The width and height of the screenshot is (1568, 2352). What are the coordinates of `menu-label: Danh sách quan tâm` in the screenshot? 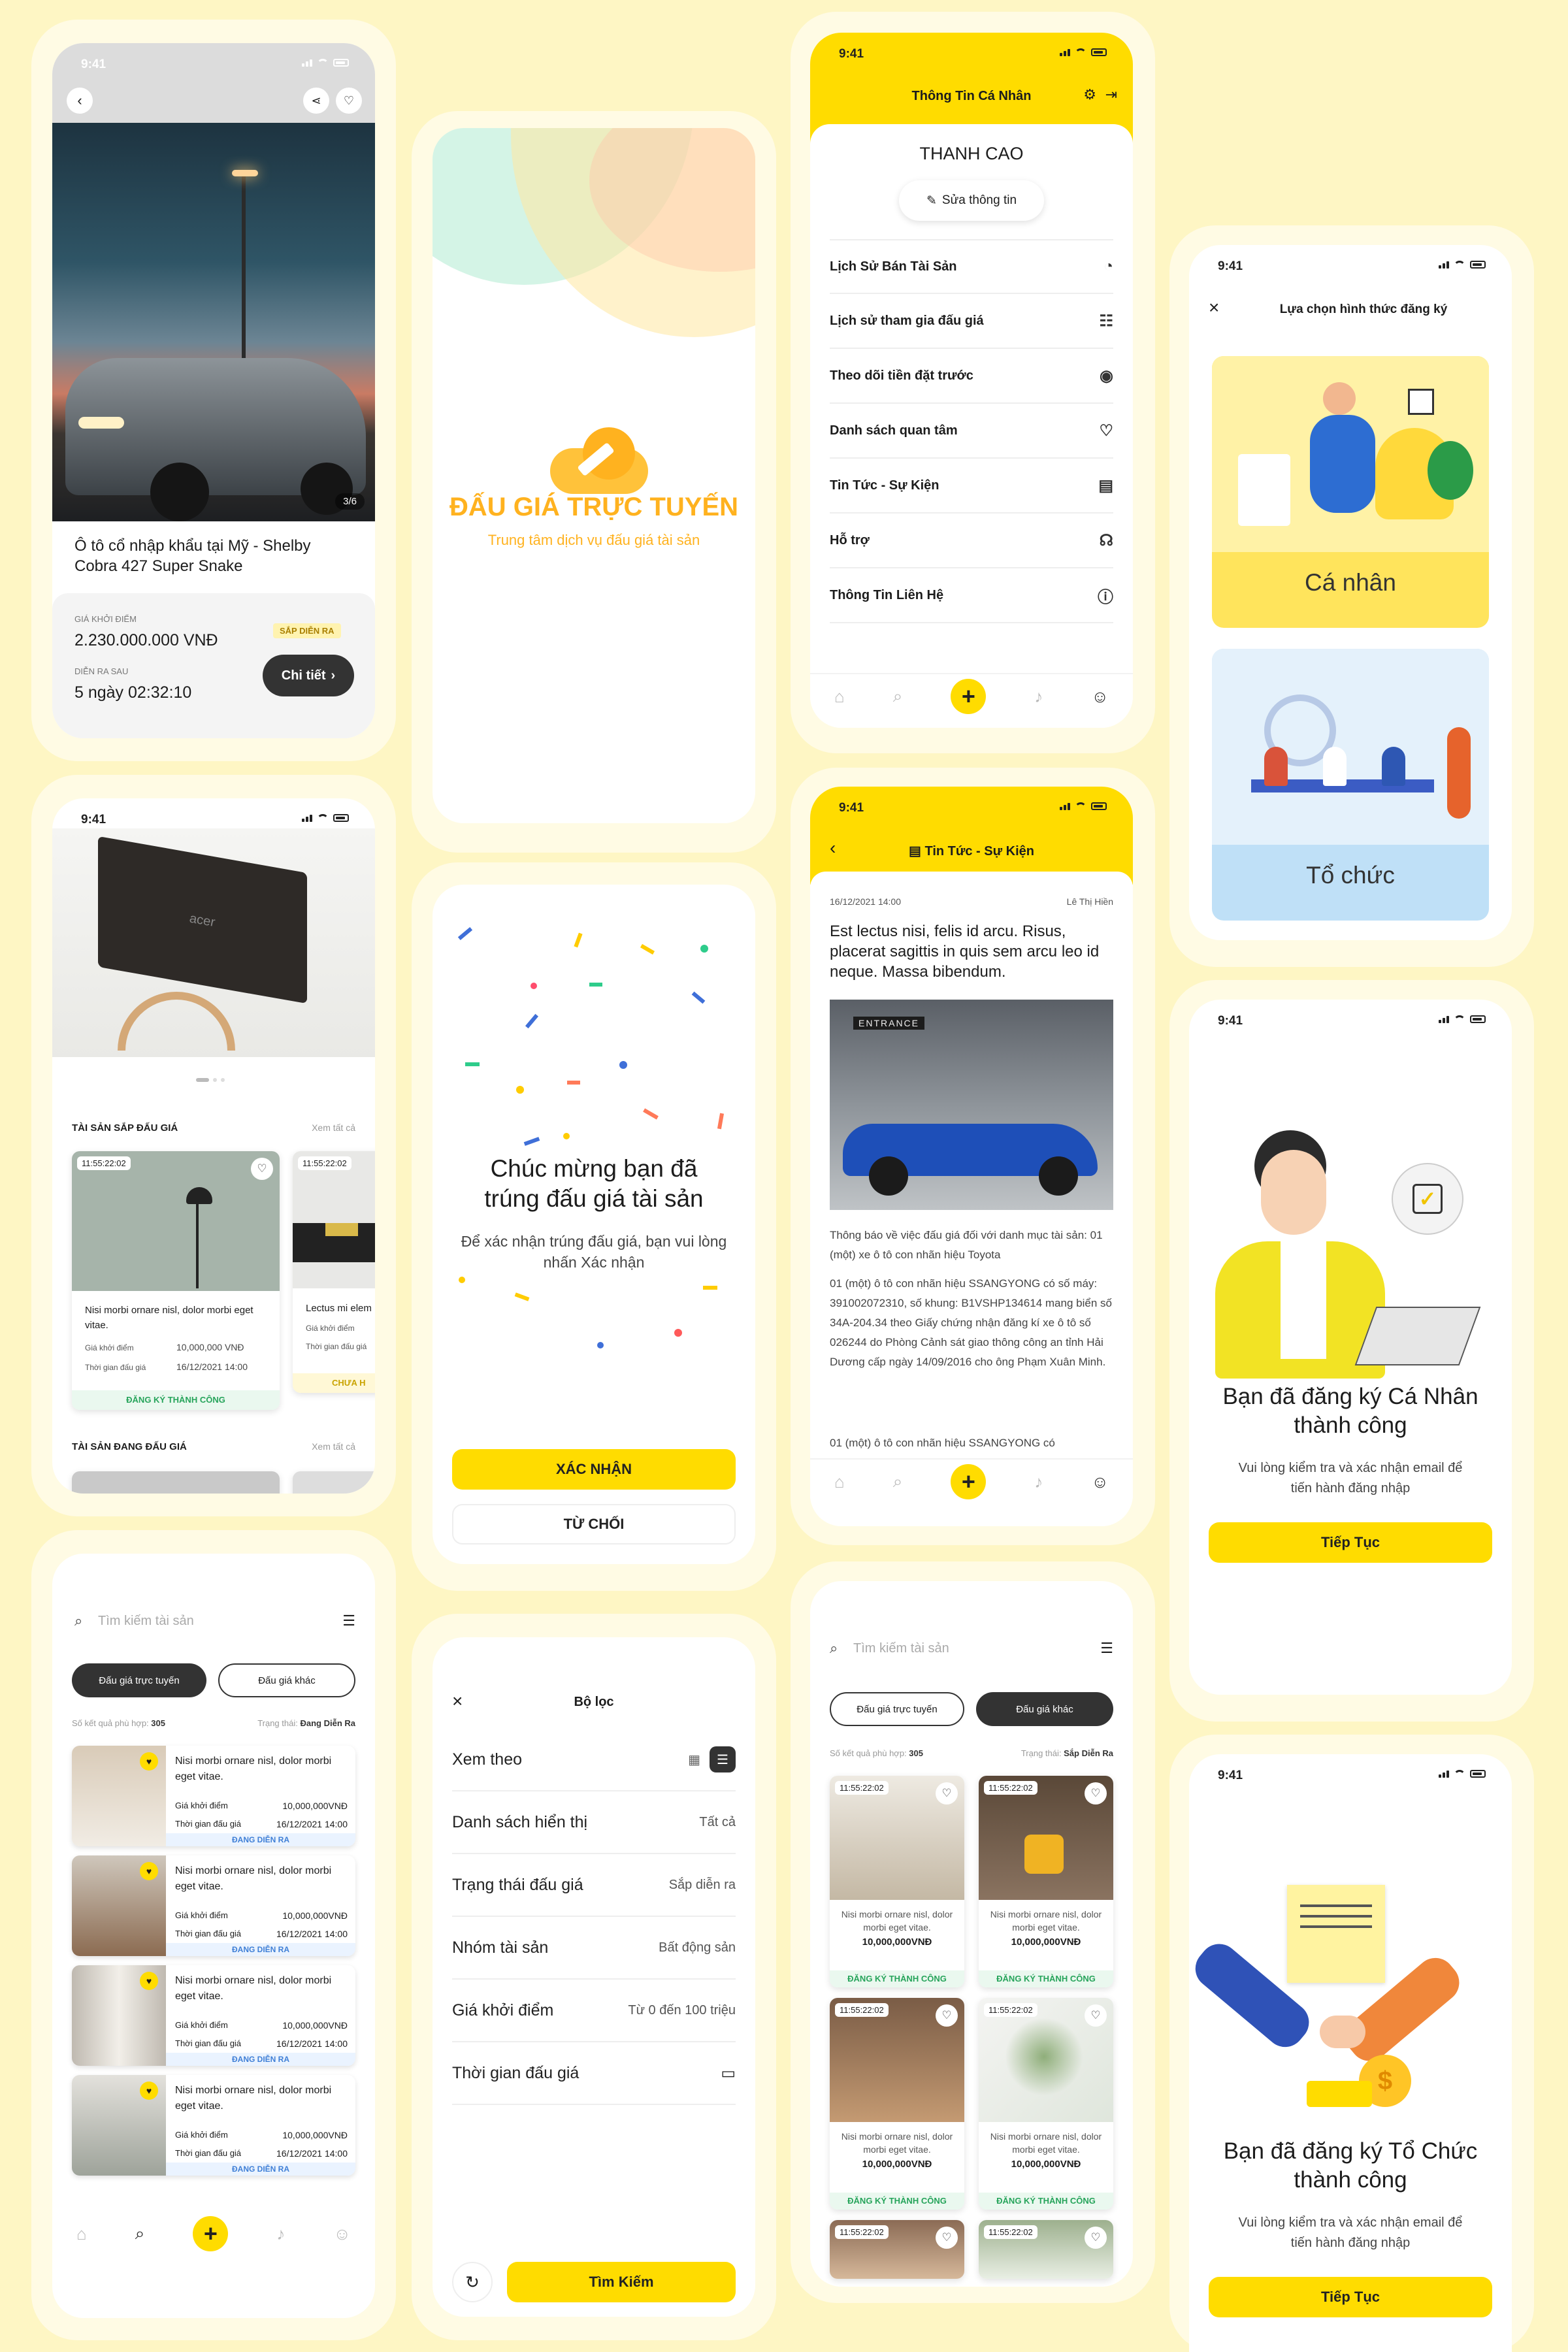 It's located at (894, 430).